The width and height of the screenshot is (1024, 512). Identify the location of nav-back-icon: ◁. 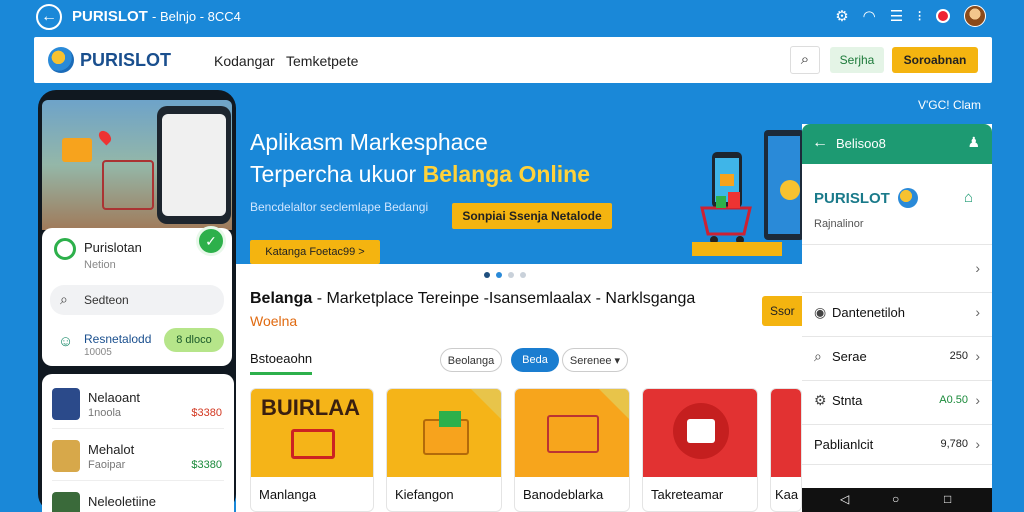
(844, 499).